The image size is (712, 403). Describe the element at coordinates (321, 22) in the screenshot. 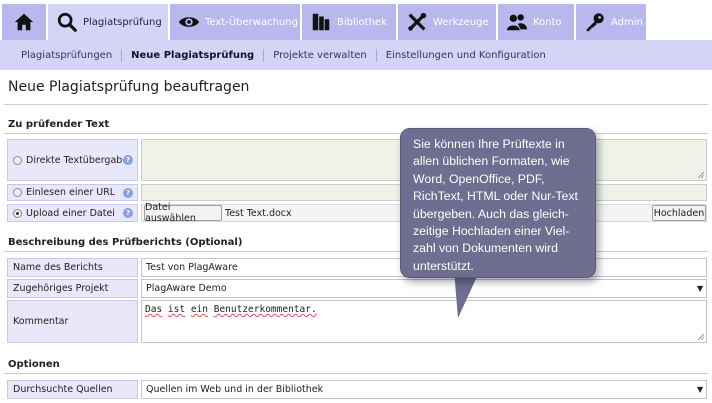

I see `library-icon` at that location.